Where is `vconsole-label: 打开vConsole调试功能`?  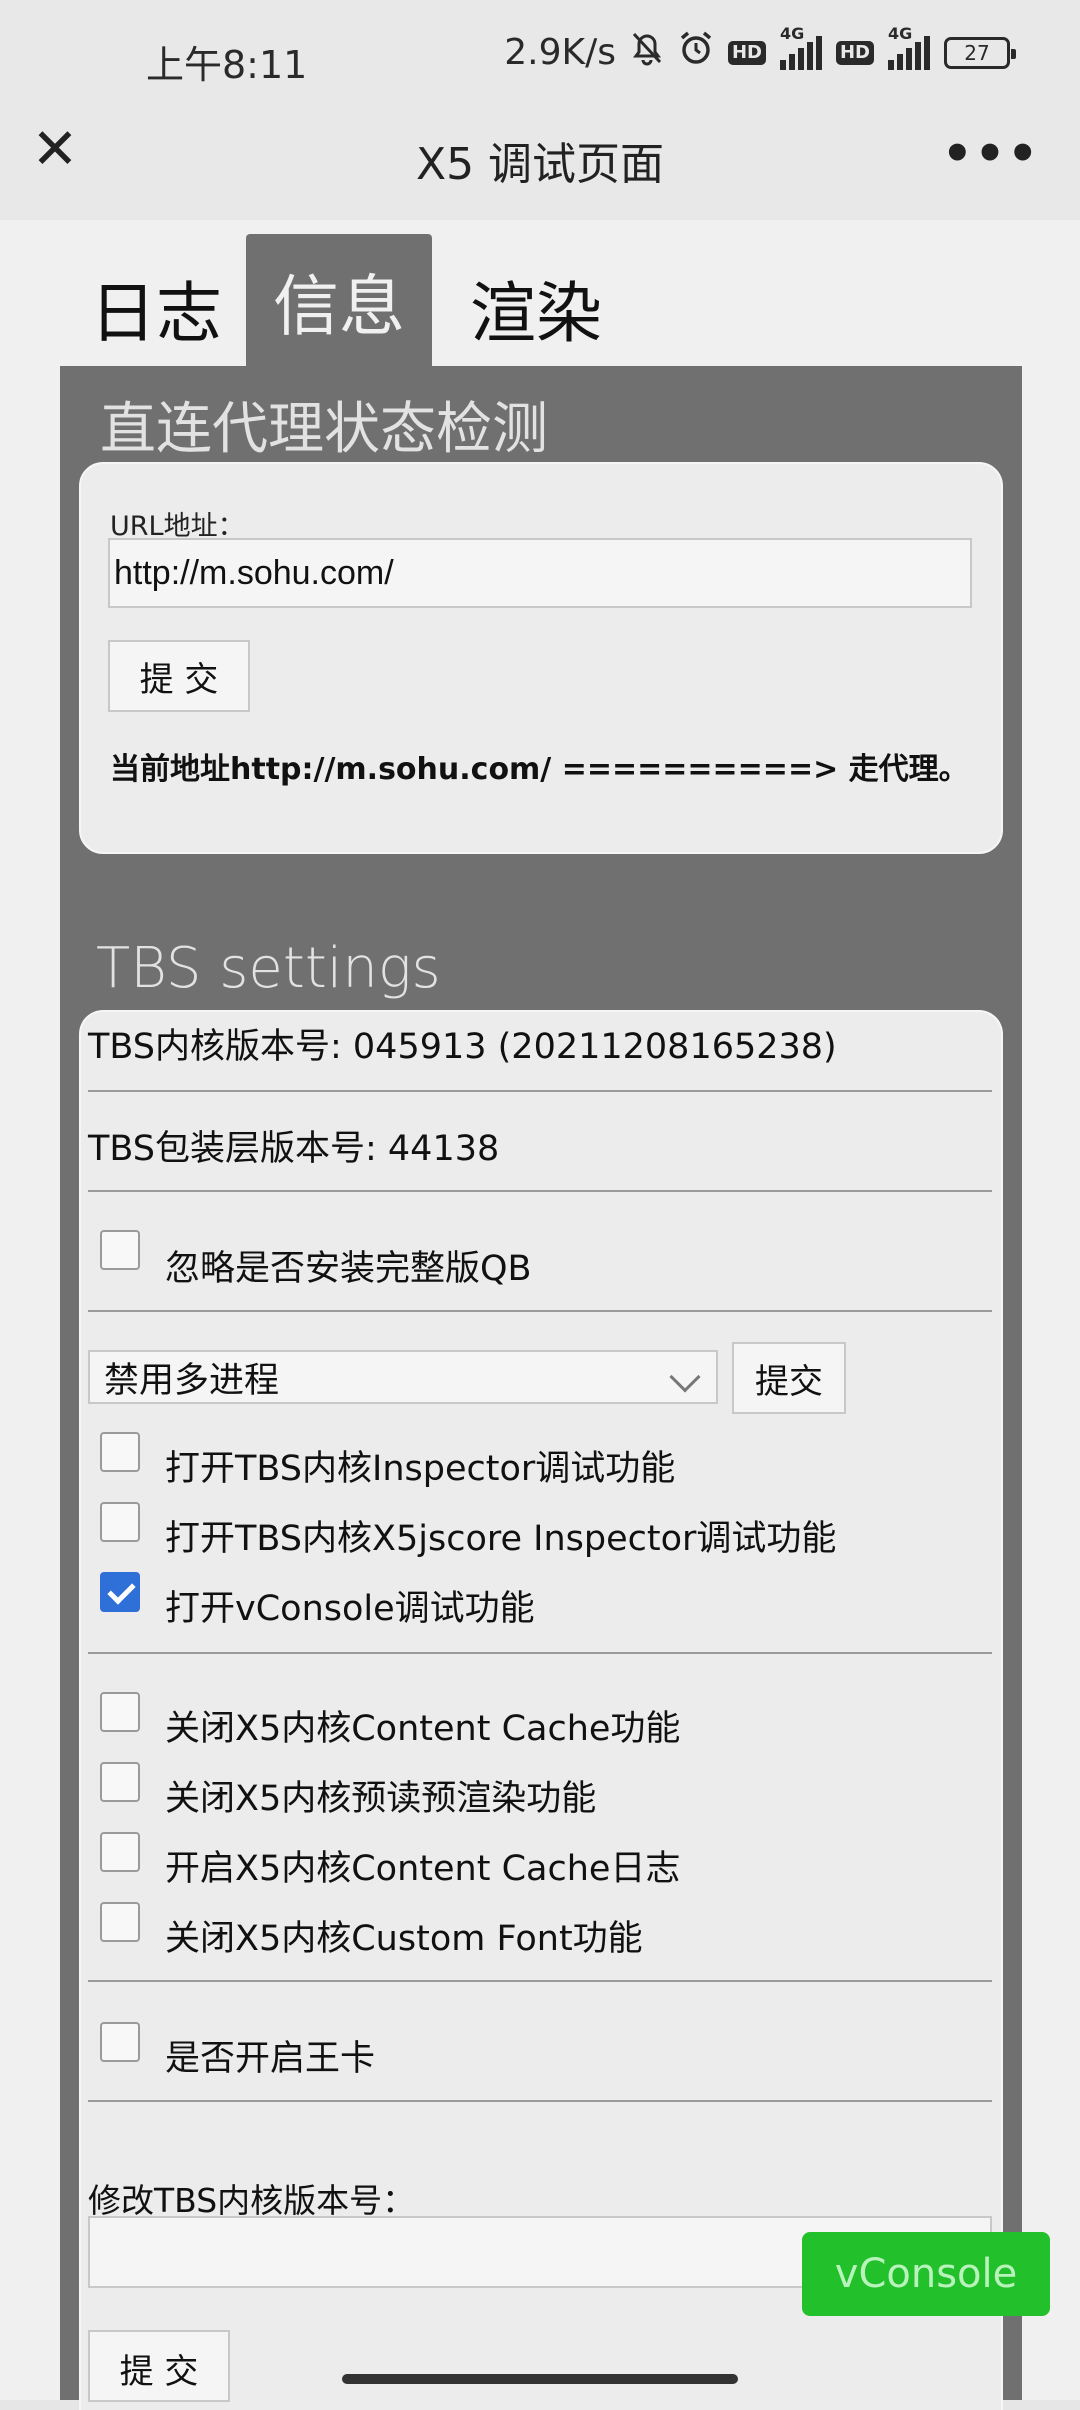
vconsole-label: 打开vConsole调试功能 is located at coordinates (350, 1609).